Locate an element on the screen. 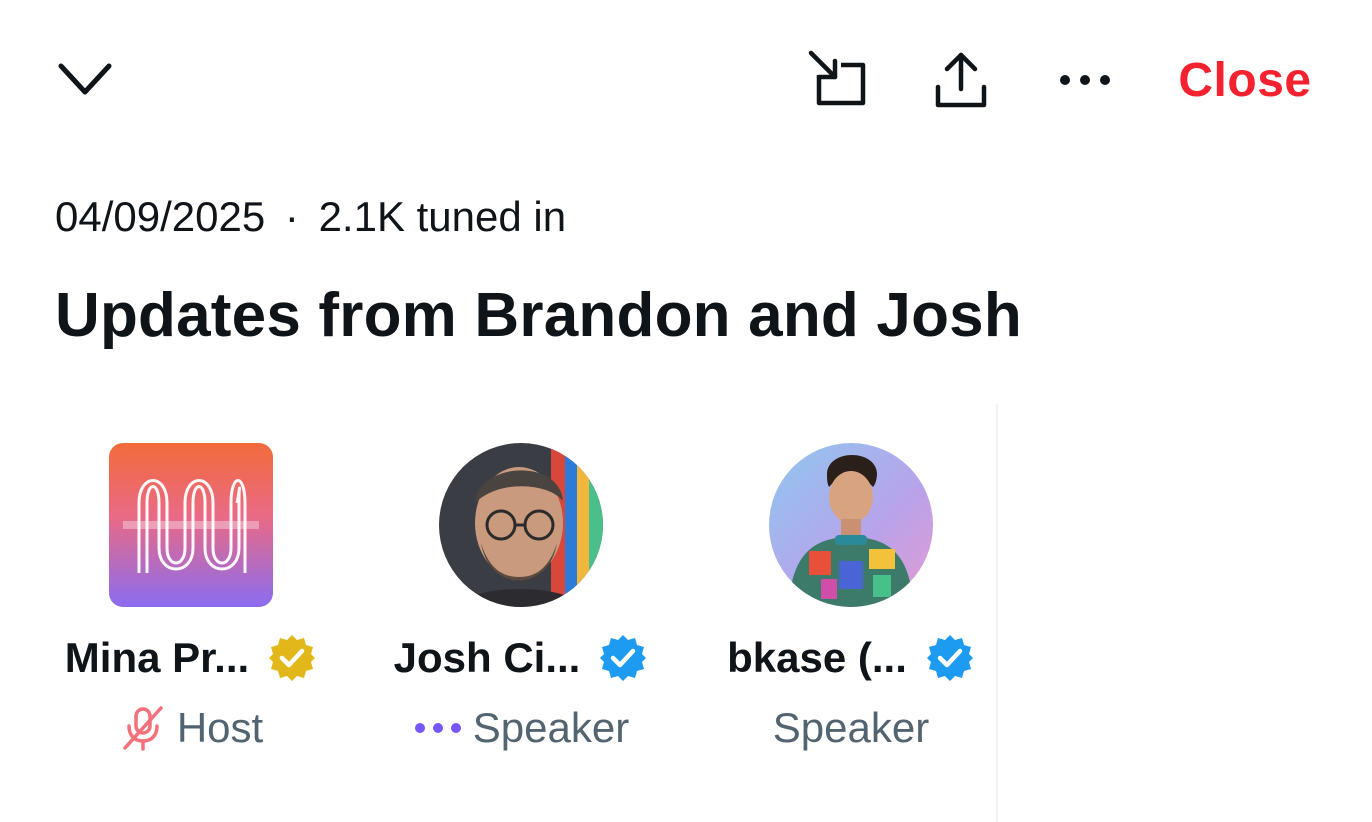  participant-role-row: Host is located at coordinates (191, 728).